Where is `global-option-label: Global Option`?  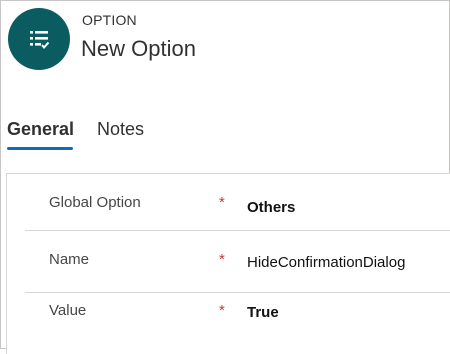 global-option-label: Global Option is located at coordinates (95, 202).